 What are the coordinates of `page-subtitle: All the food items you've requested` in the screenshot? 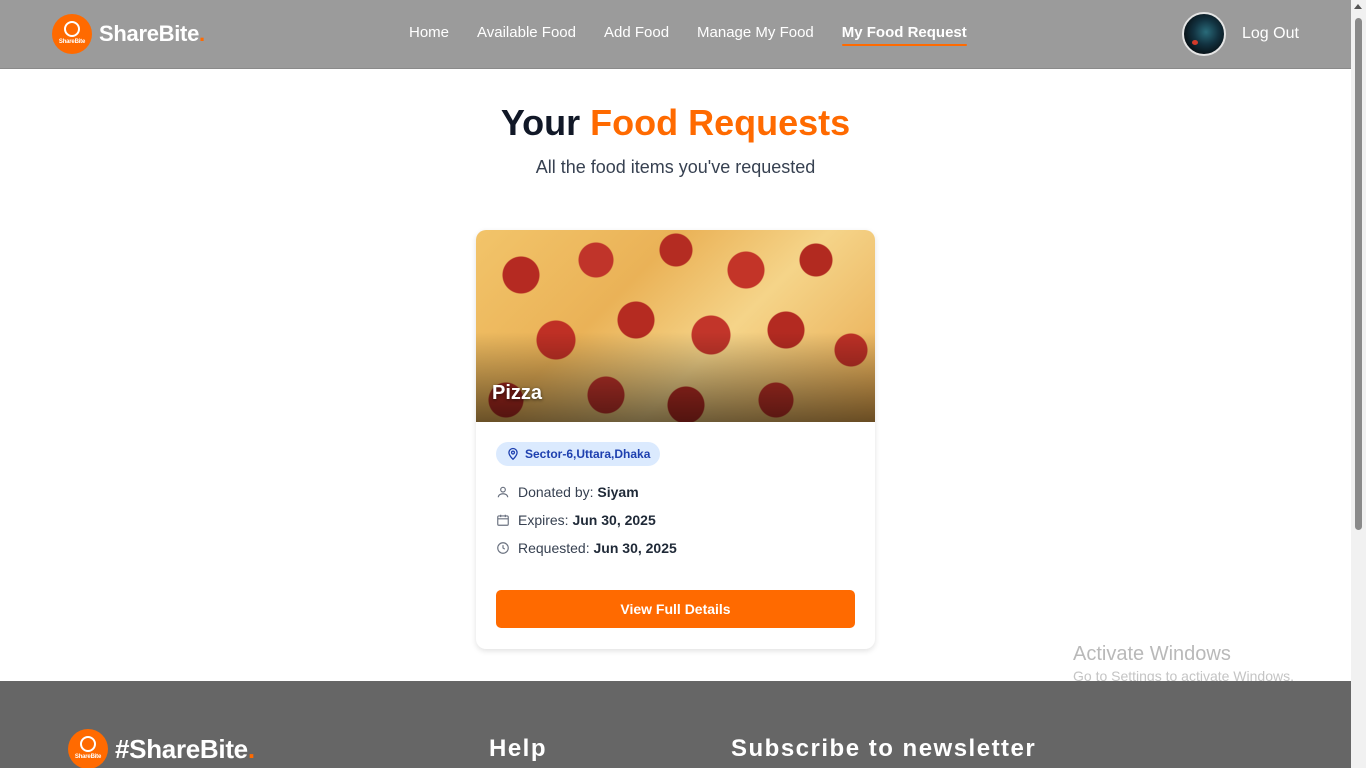 It's located at (675, 167).